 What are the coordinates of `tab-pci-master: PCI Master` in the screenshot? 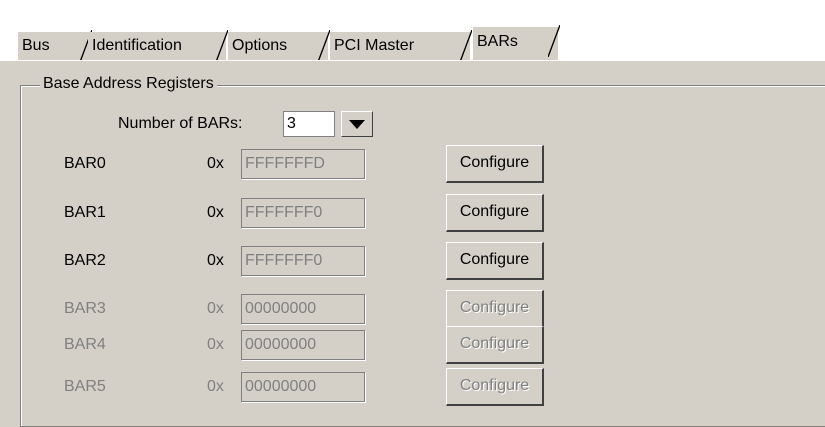 It's located at (401, 46).